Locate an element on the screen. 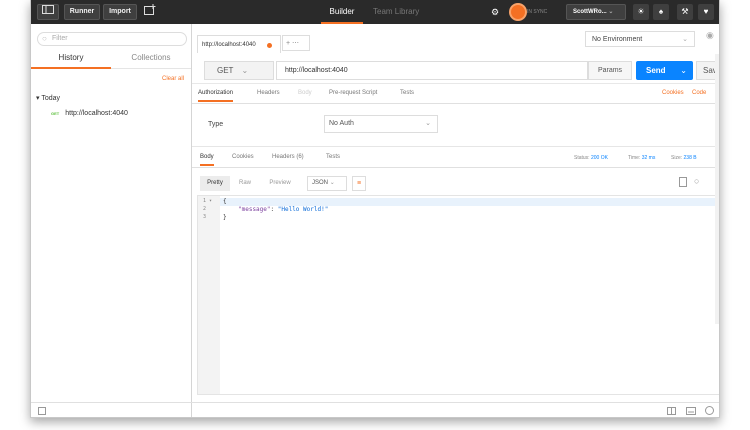  line-number: 3 is located at coordinates (205, 217).